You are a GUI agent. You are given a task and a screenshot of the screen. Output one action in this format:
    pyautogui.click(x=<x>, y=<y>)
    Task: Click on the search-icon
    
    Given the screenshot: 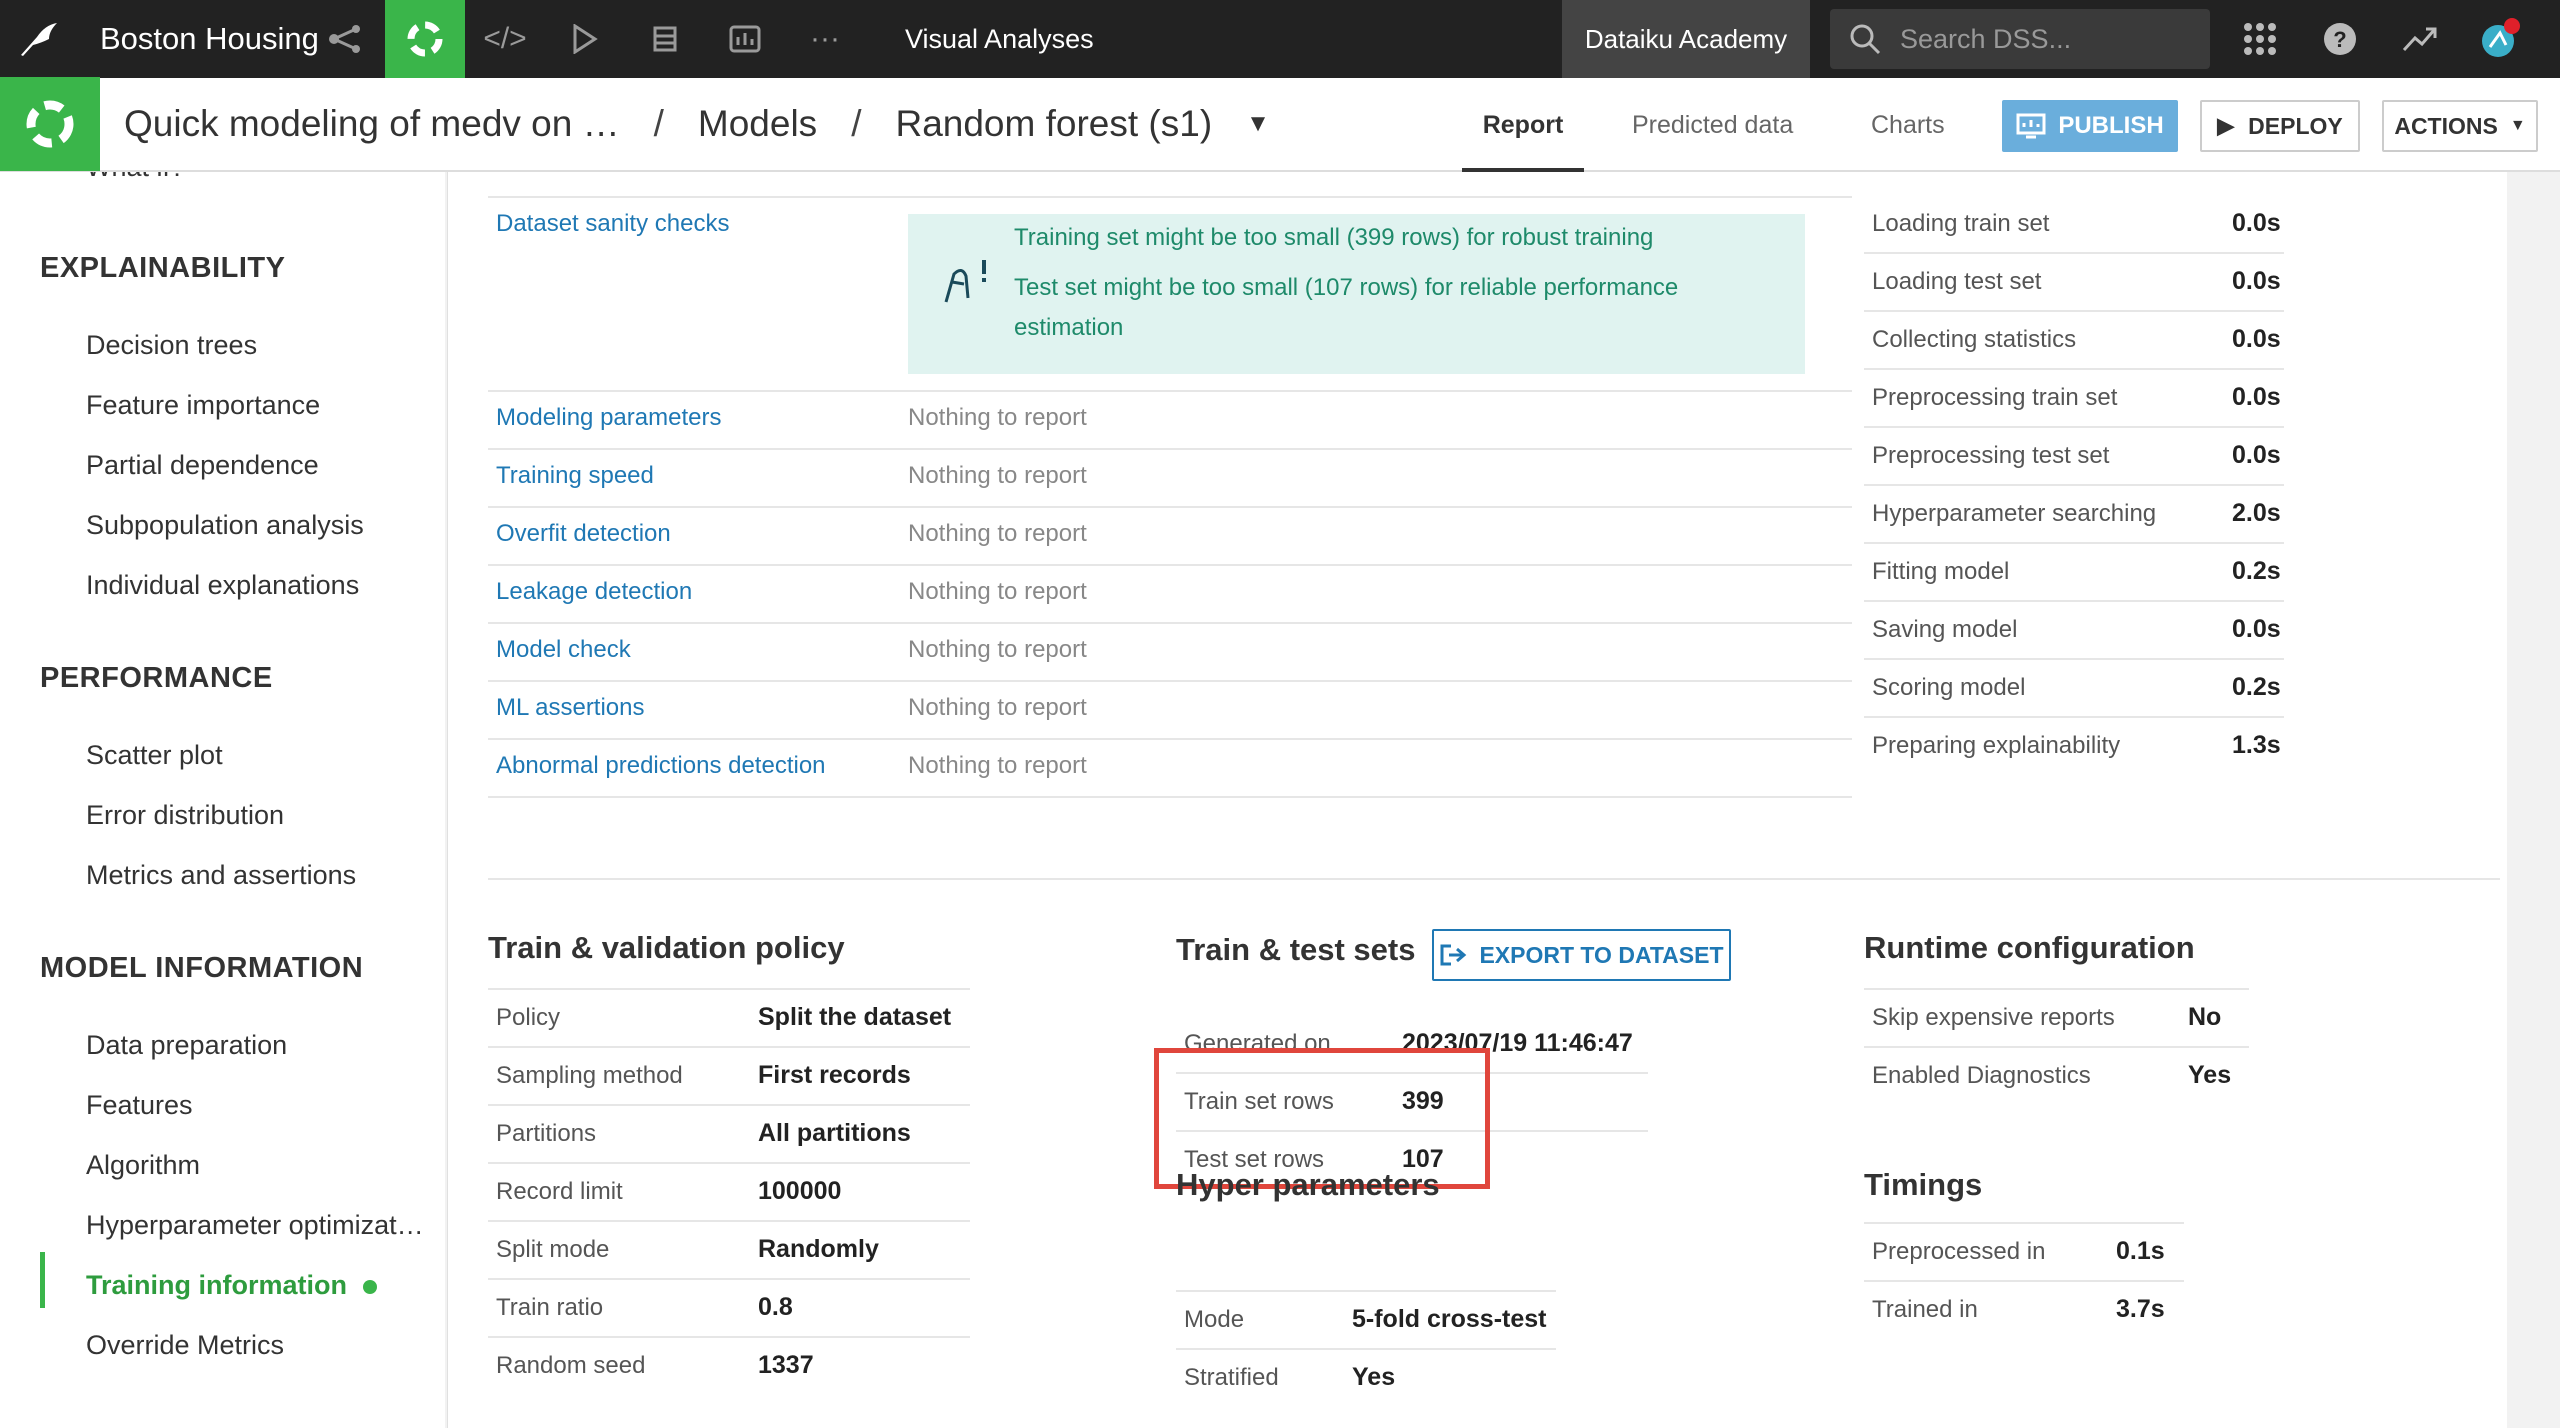 What is the action you would take?
    pyautogui.click(x=1865, y=39)
    